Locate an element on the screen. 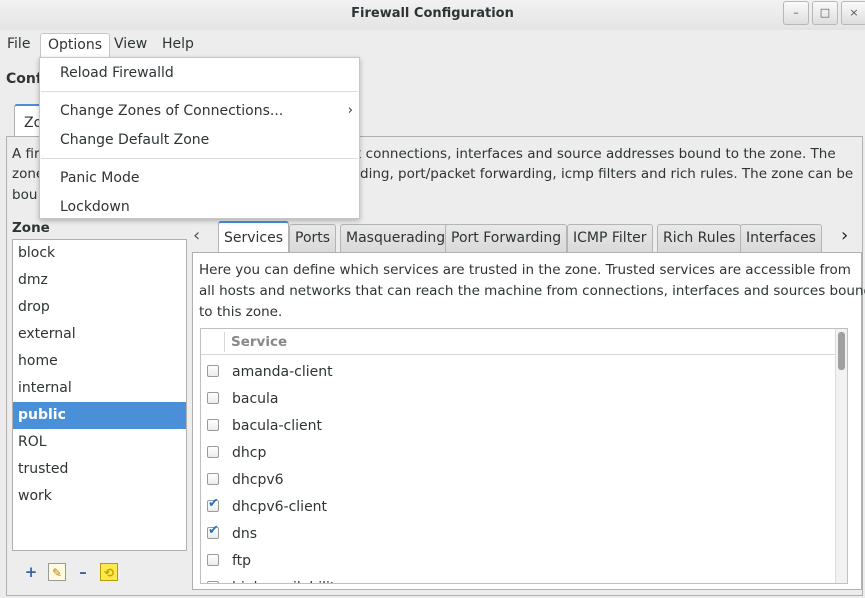 The width and height of the screenshot is (865, 598). services-description-line-3: to this zone. is located at coordinates (241, 312).